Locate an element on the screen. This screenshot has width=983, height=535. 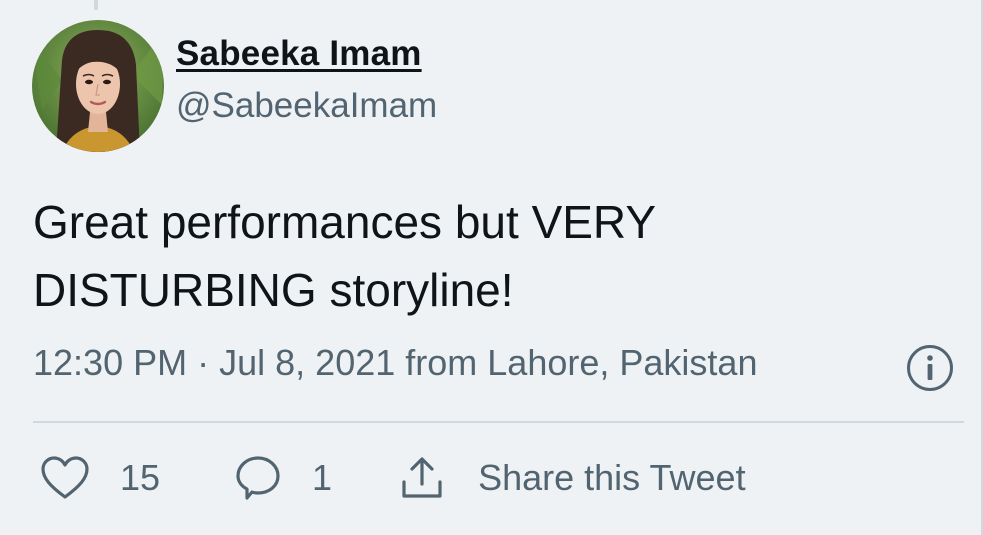
tweet-actions: 15 1 Share this Tweet is located at coordinates (393, 478).